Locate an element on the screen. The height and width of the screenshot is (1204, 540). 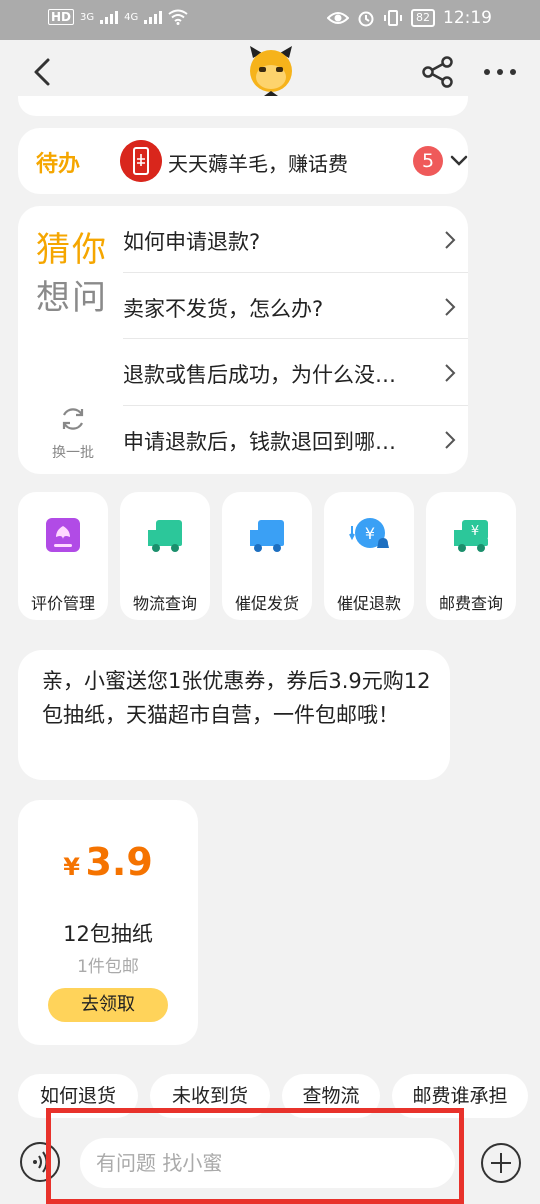
todo-count-badge: 5 is located at coordinates (428, 161).